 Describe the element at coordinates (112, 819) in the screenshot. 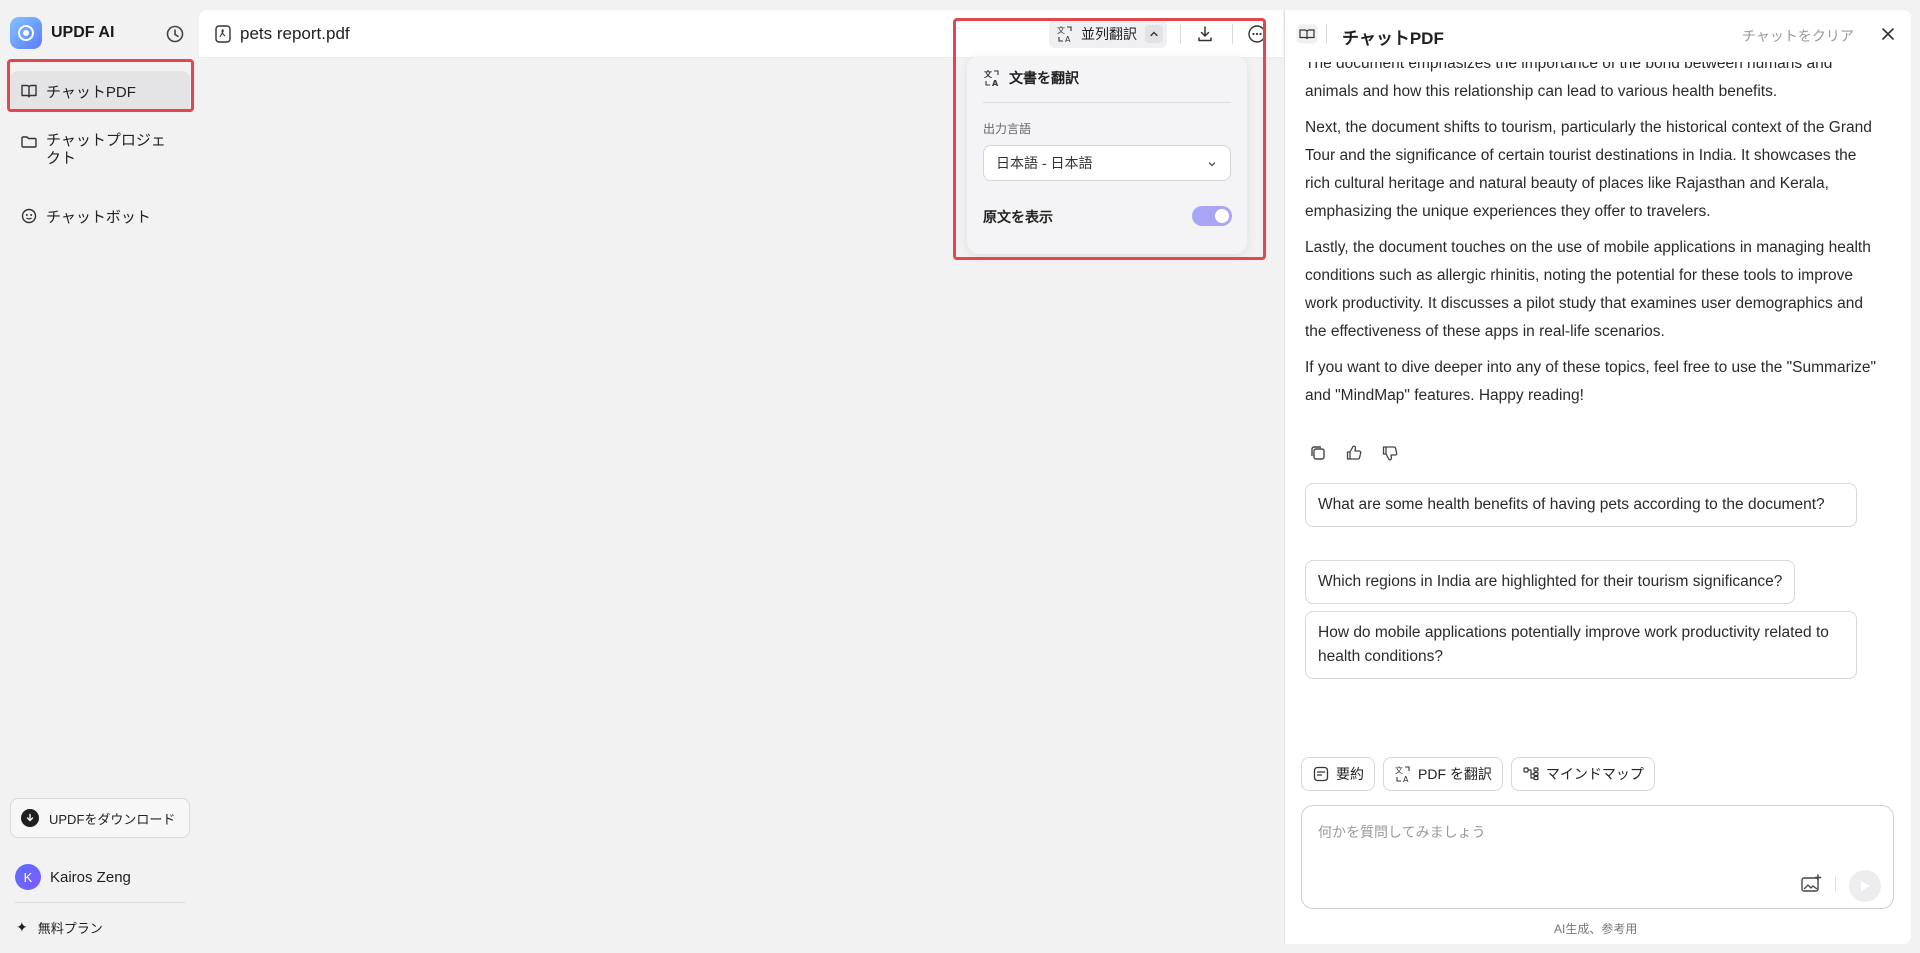

I see `download-label: UPDFをダウンロード` at that location.